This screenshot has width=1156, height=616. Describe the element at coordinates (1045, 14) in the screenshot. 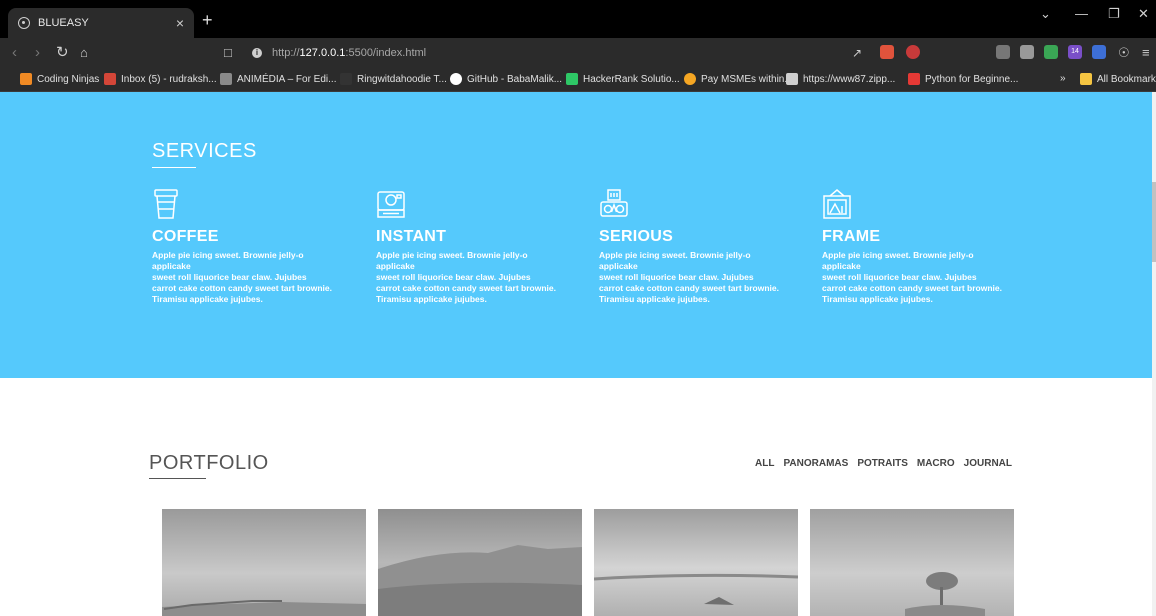

I see `tab-search-chevron-icon: ⌄` at that location.